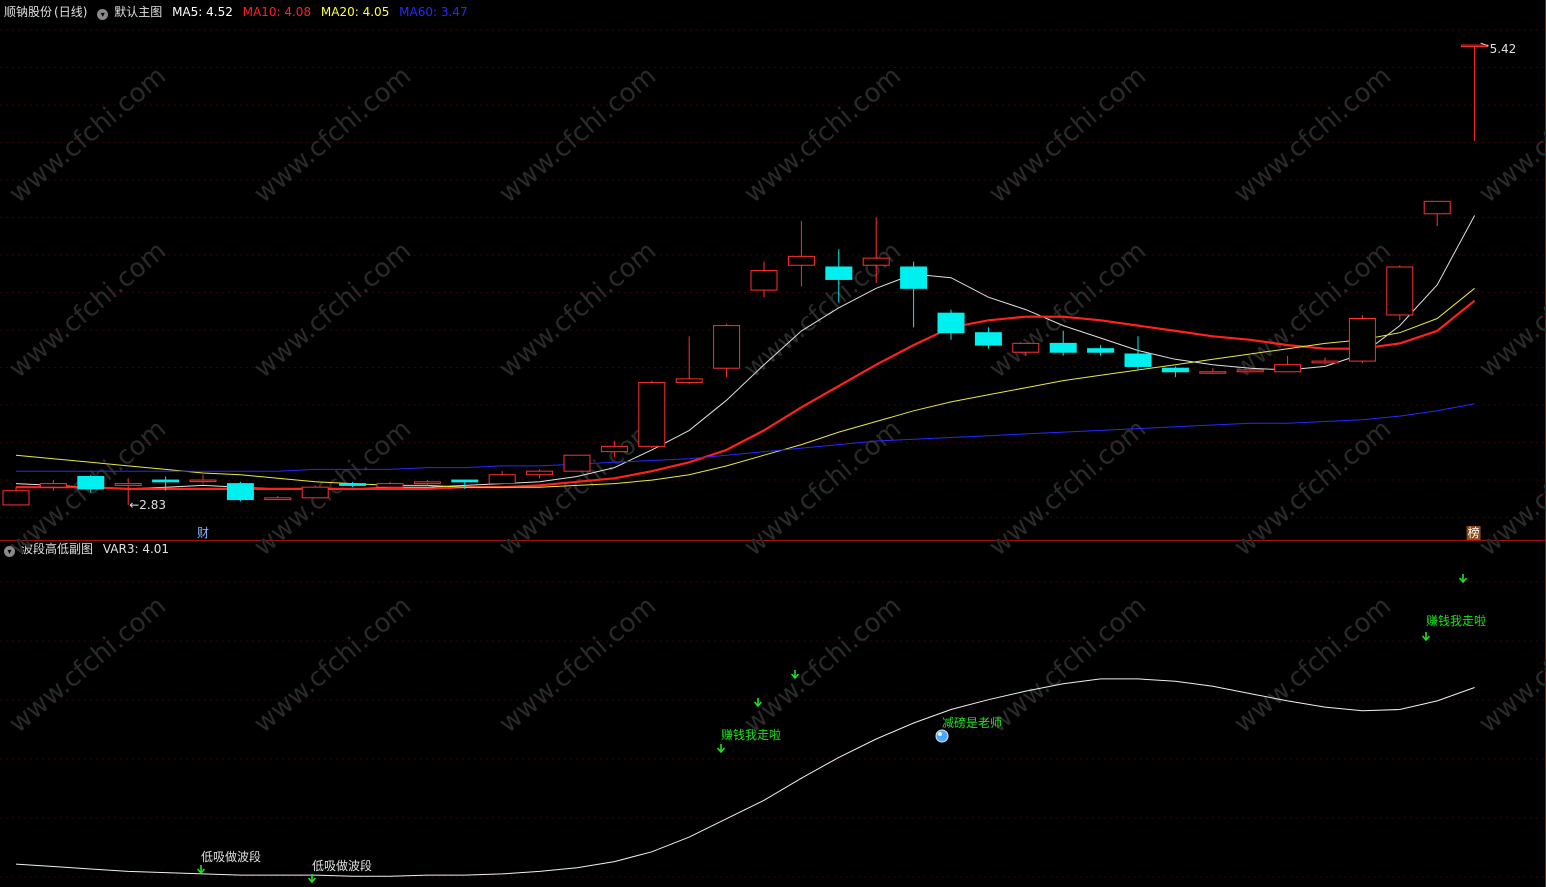  What do you see at coordinates (940, 734) in the screenshot?
I see `signal-ball-highlight` at bounding box center [940, 734].